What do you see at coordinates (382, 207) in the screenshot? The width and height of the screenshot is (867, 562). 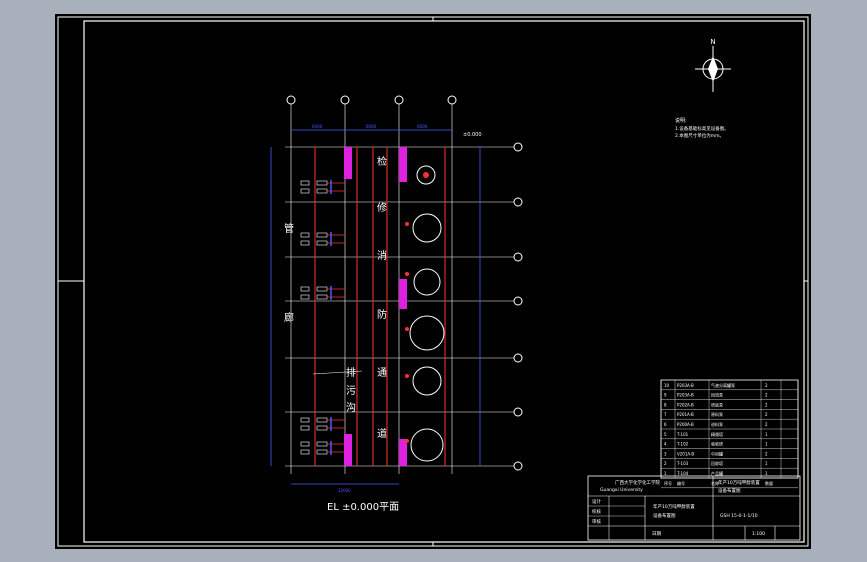 I see `corridor-label: 修` at bounding box center [382, 207].